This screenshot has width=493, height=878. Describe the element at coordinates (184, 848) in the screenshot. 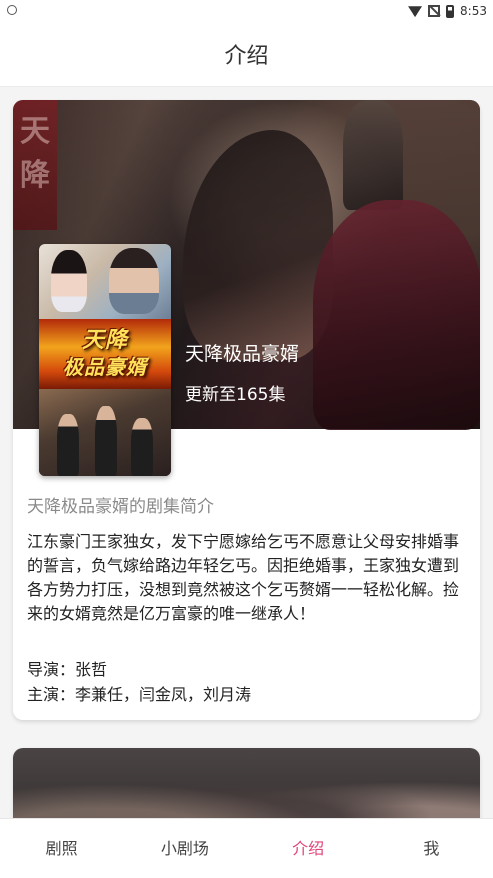

I see `tab-mini-theater: 小剧场` at that location.